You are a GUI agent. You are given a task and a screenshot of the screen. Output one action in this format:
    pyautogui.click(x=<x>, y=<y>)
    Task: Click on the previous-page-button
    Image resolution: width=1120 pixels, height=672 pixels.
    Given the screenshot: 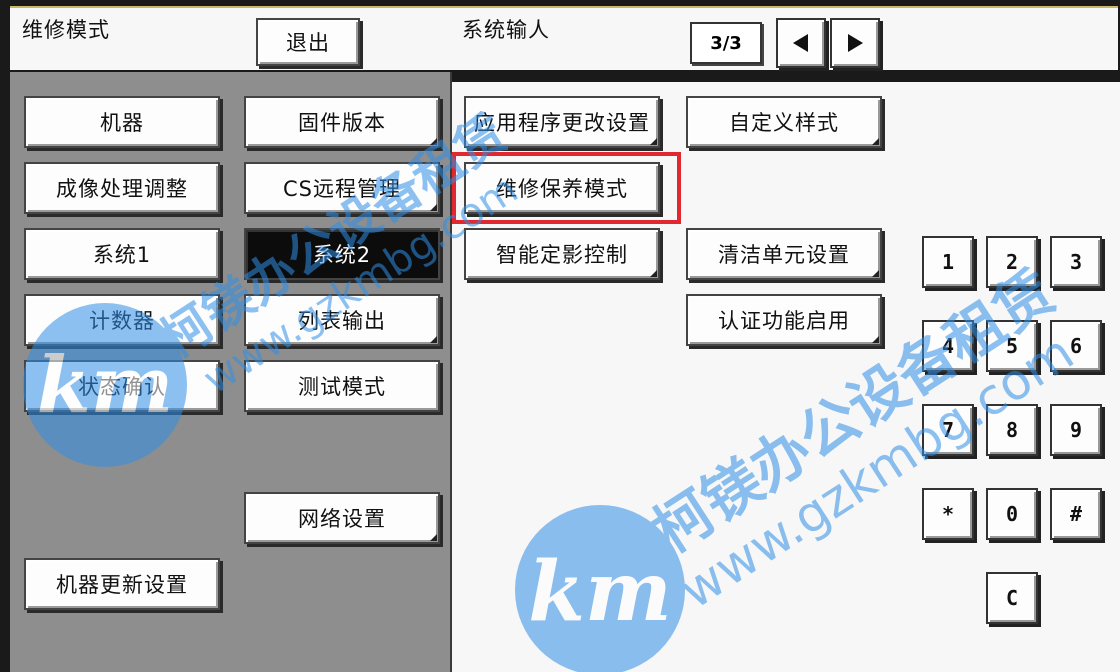 What is the action you would take?
    pyautogui.click(x=801, y=43)
    